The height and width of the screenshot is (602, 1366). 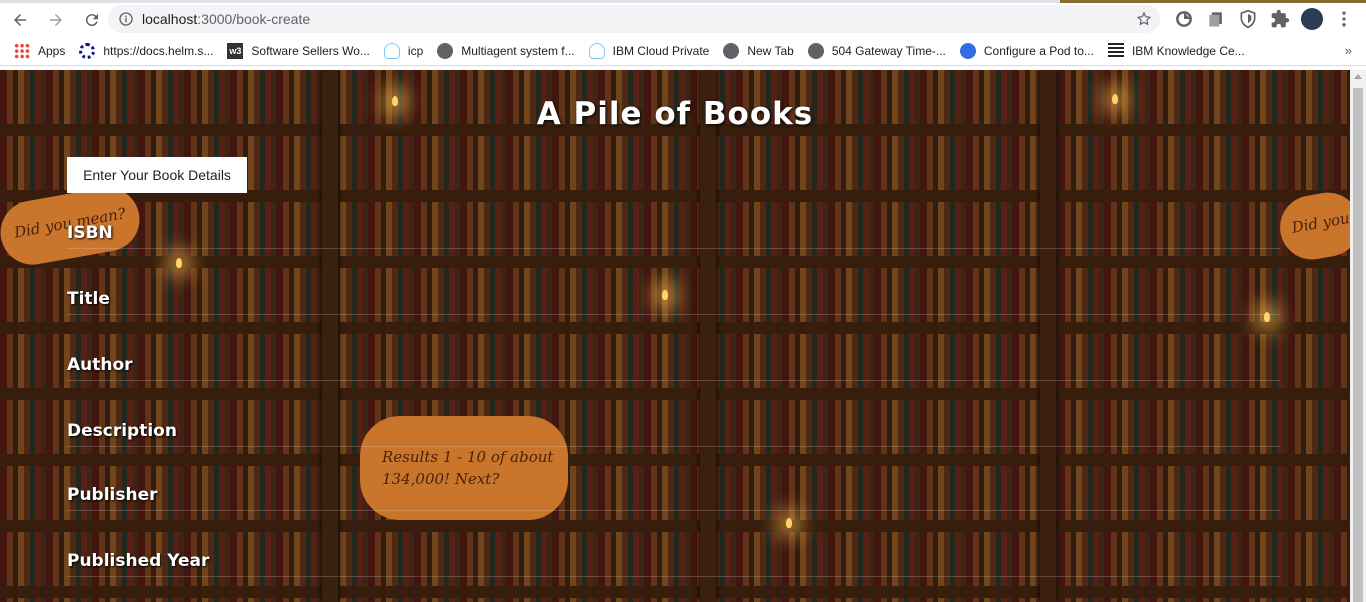 What do you see at coordinates (112, 495) in the screenshot?
I see `field-label-publisher: Publisher` at bounding box center [112, 495].